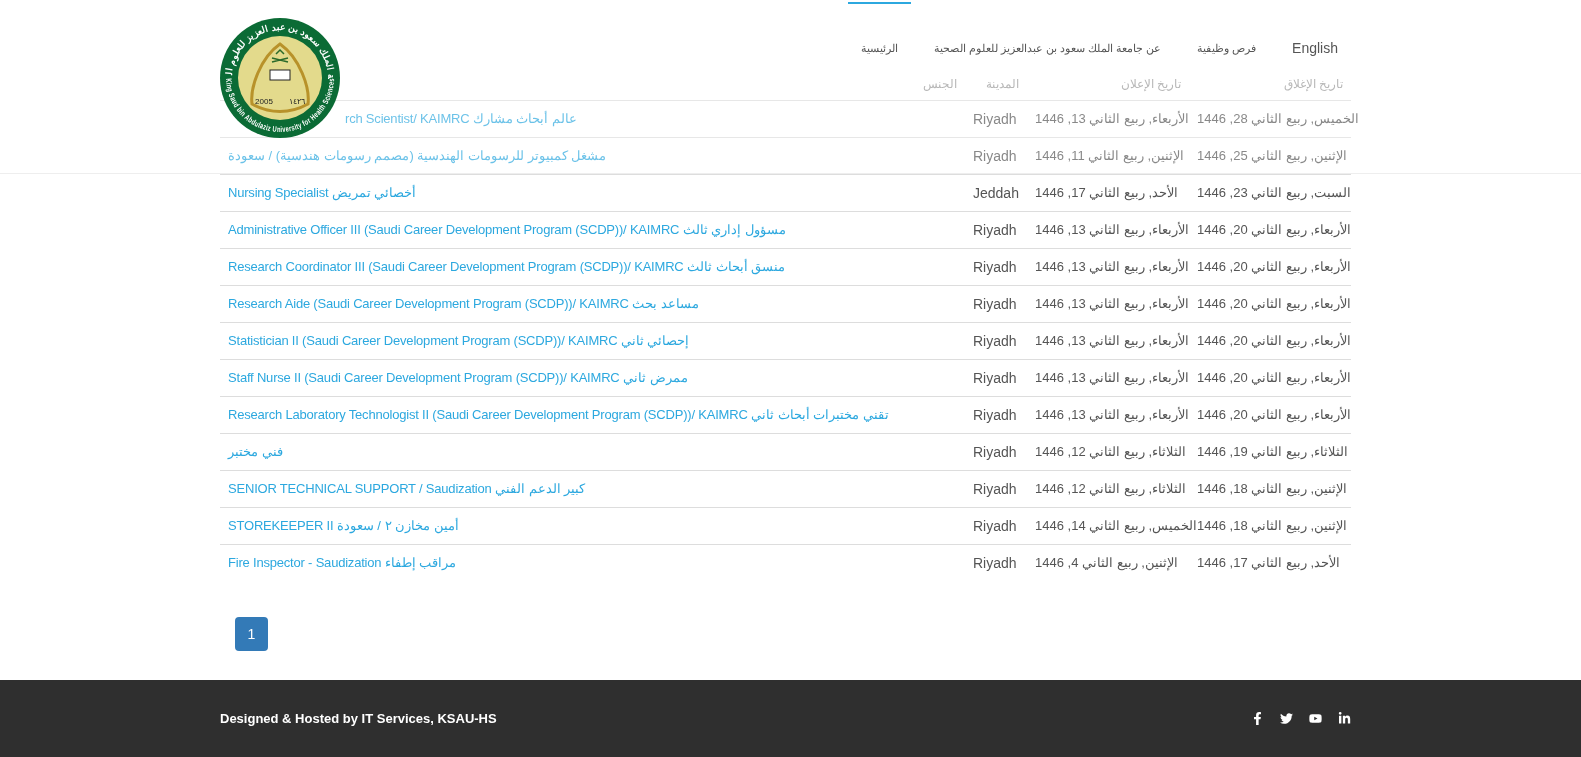 The width and height of the screenshot is (1581, 757). Describe the element at coordinates (1274, 193) in the screenshot. I see `closing-date-cell: السبت, ربيع الثاني 23, 1446` at that location.